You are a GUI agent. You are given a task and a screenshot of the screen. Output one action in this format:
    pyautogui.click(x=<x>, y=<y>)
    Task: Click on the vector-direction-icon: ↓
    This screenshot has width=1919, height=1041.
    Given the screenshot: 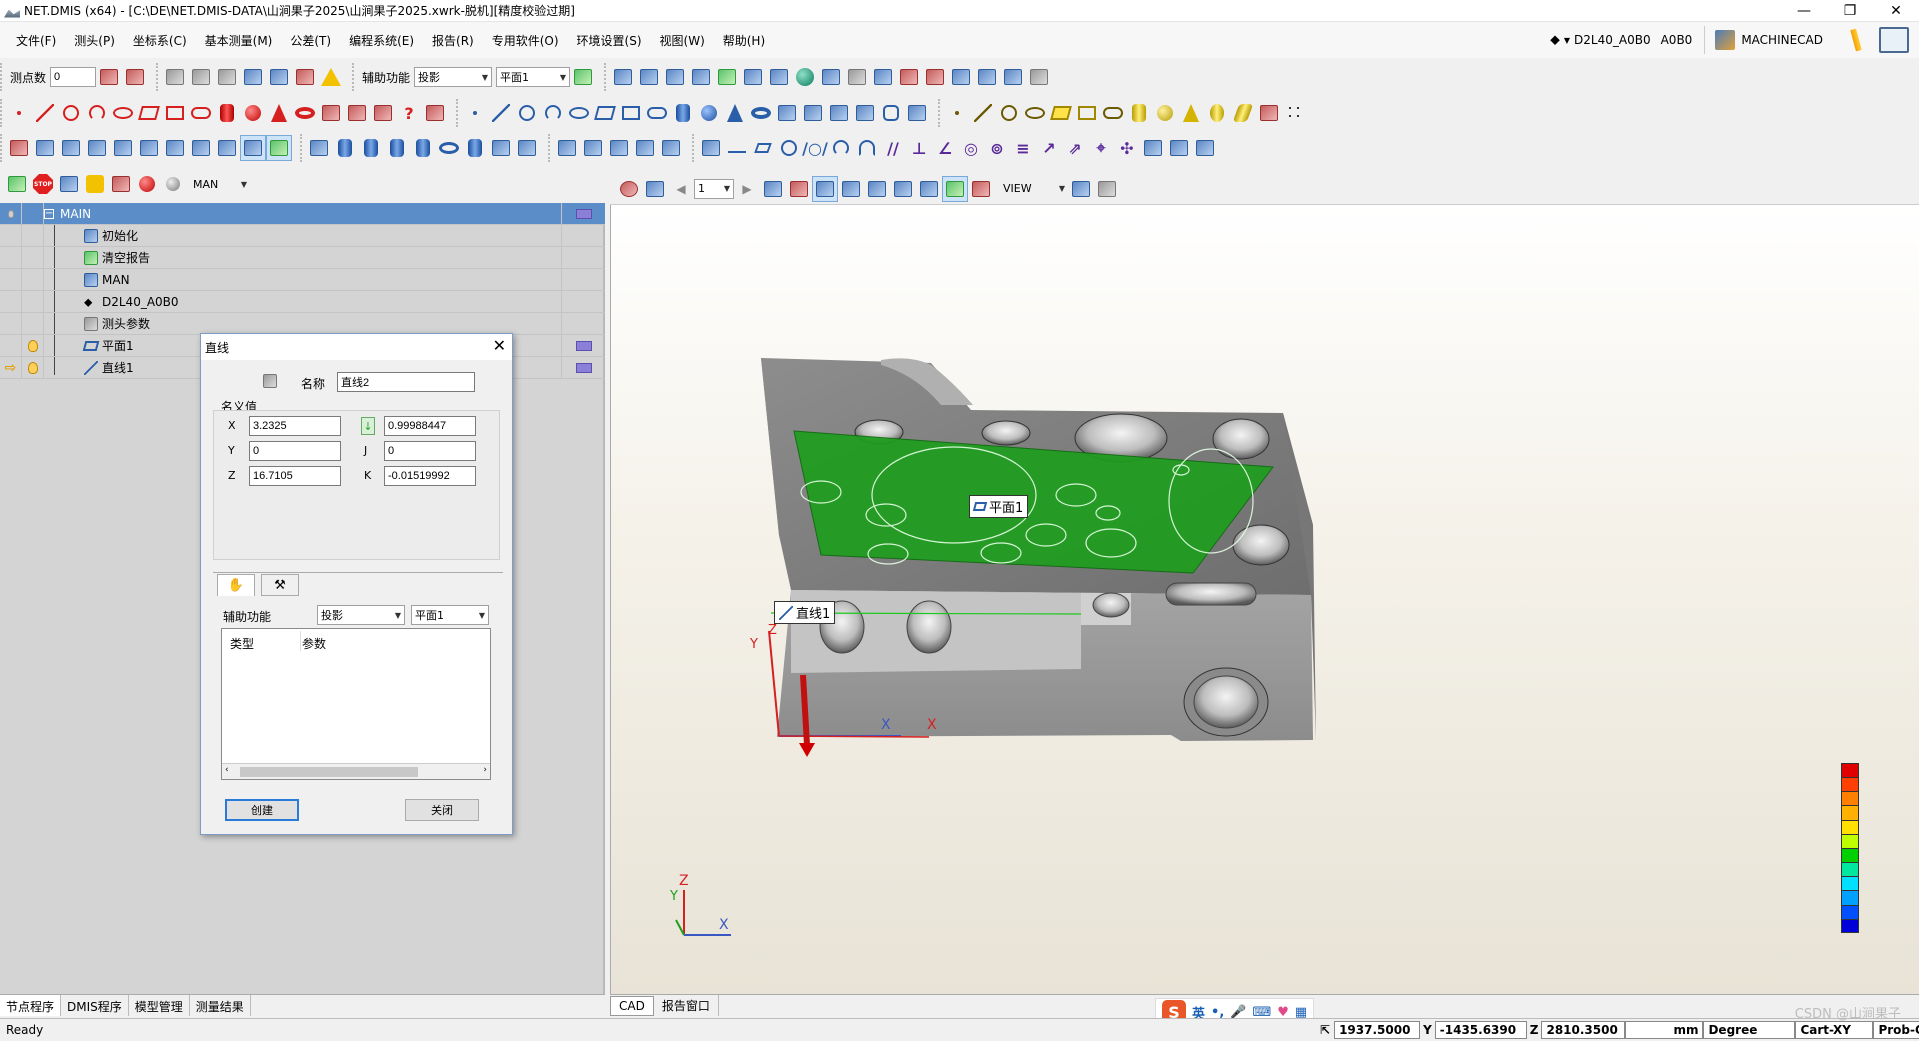 What is the action you would take?
    pyautogui.click(x=368, y=426)
    